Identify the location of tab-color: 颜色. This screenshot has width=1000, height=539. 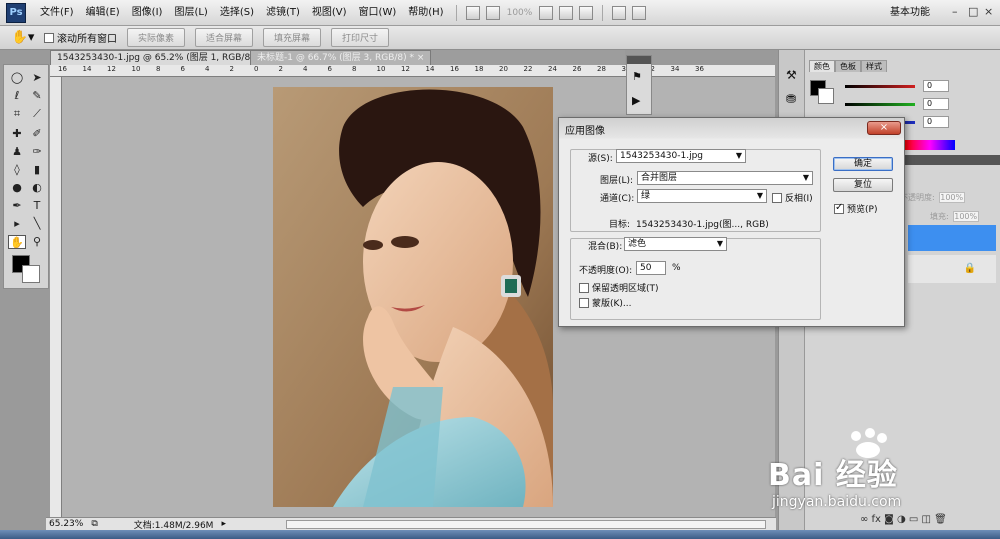
(822, 66).